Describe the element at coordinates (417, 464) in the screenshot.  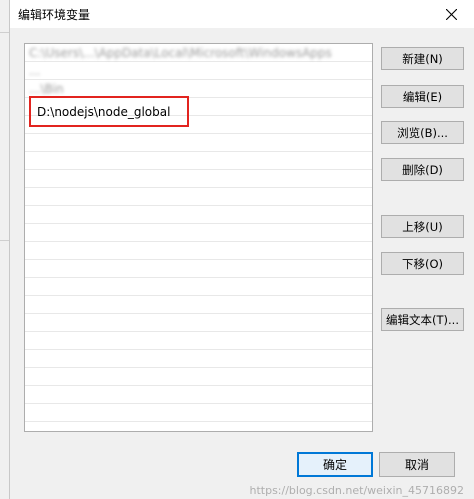
I see `cancel-button: 取消` at that location.